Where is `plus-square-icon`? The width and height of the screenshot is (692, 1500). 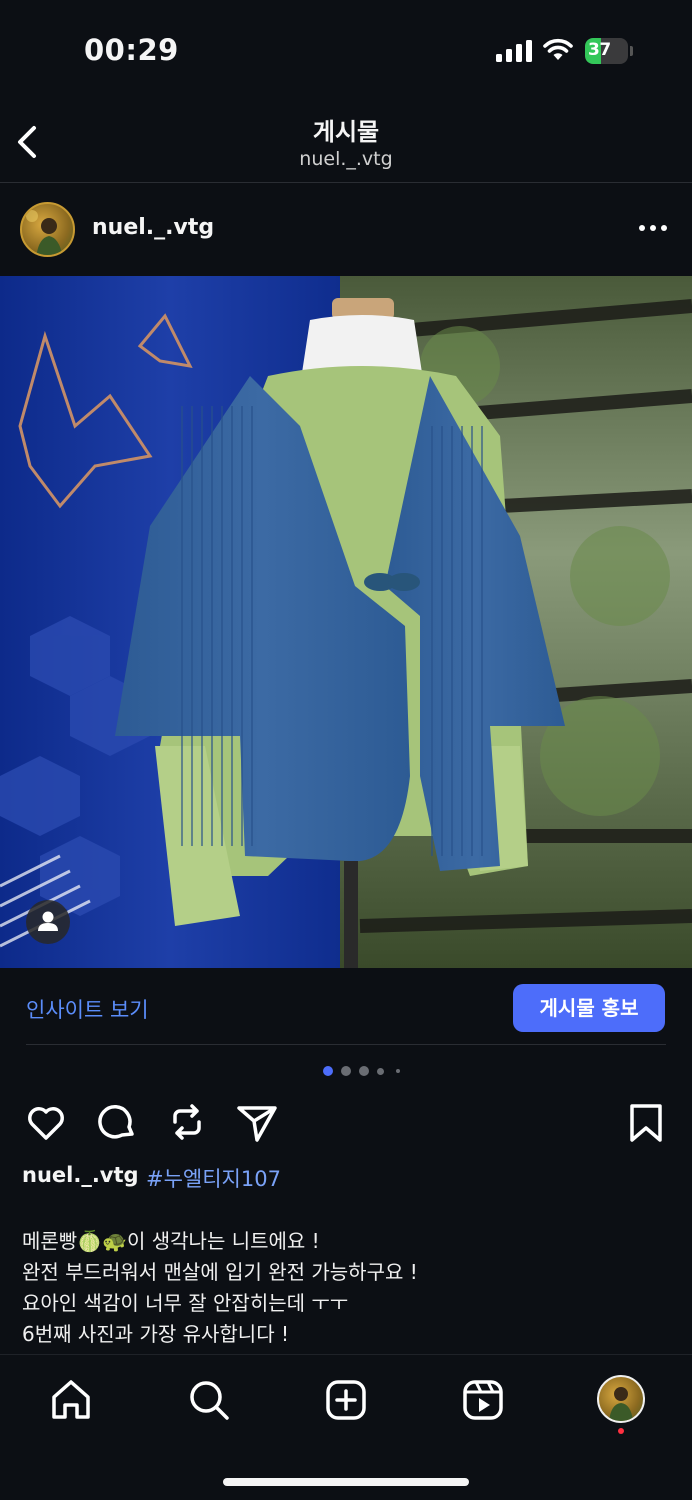 plus-square-icon is located at coordinates (346, 1400).